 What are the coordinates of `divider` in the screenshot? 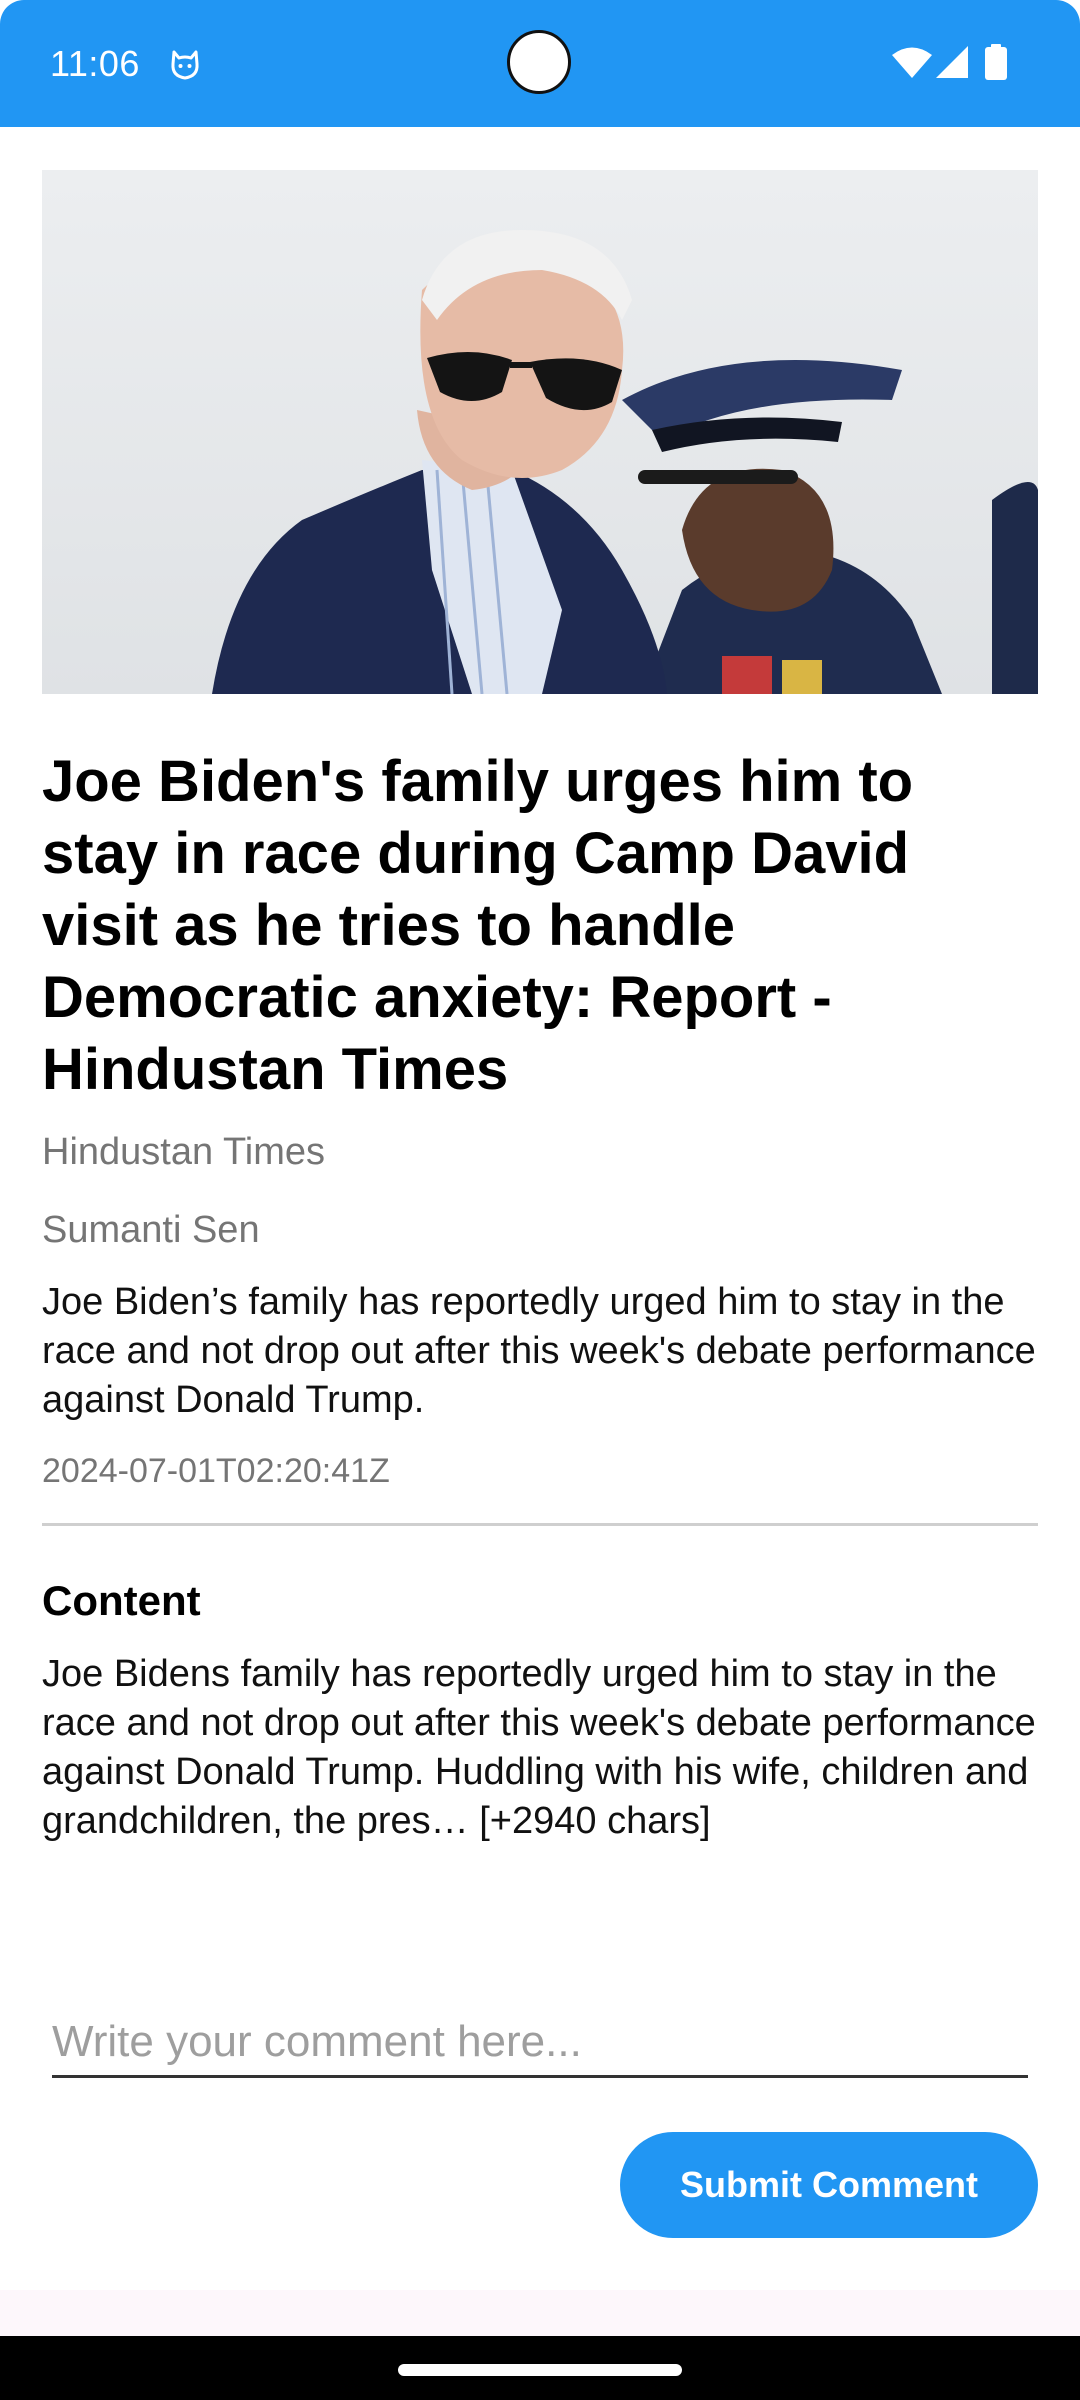 It's located at (540, 1524).